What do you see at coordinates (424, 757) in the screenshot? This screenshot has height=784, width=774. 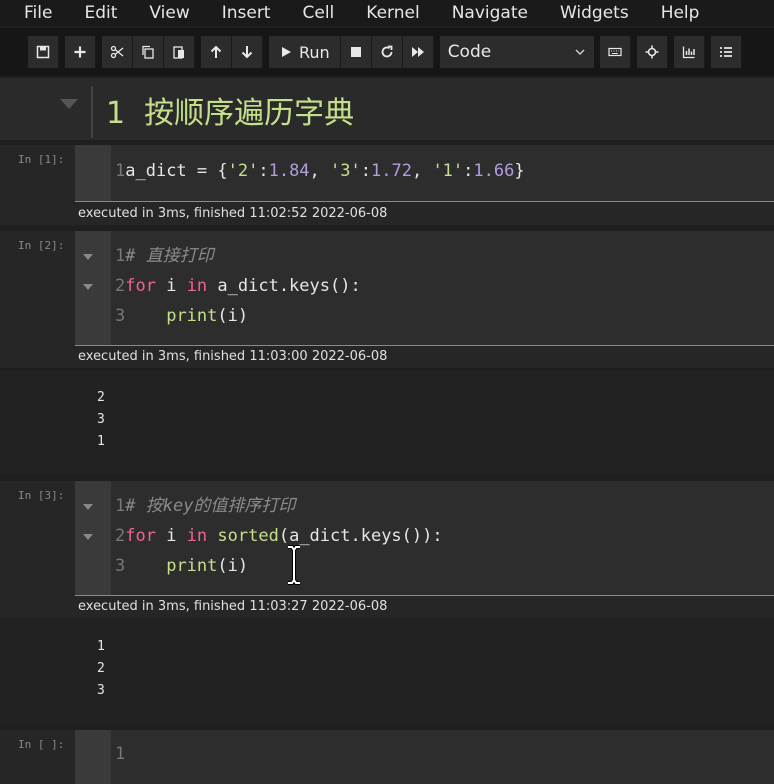 I see `code-editor: 1` at bounding box center [424, 757].